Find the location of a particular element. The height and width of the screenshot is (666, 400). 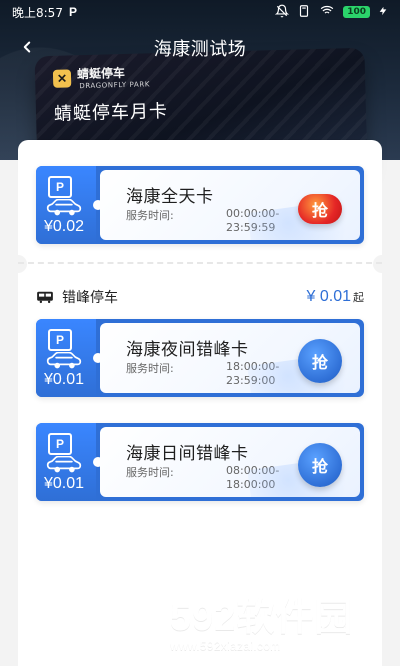

ticket-right: 海康夜间错峰卡 服务时间: 18:00:00- 23:59:00 抢 is located at coordinates (230, 358).